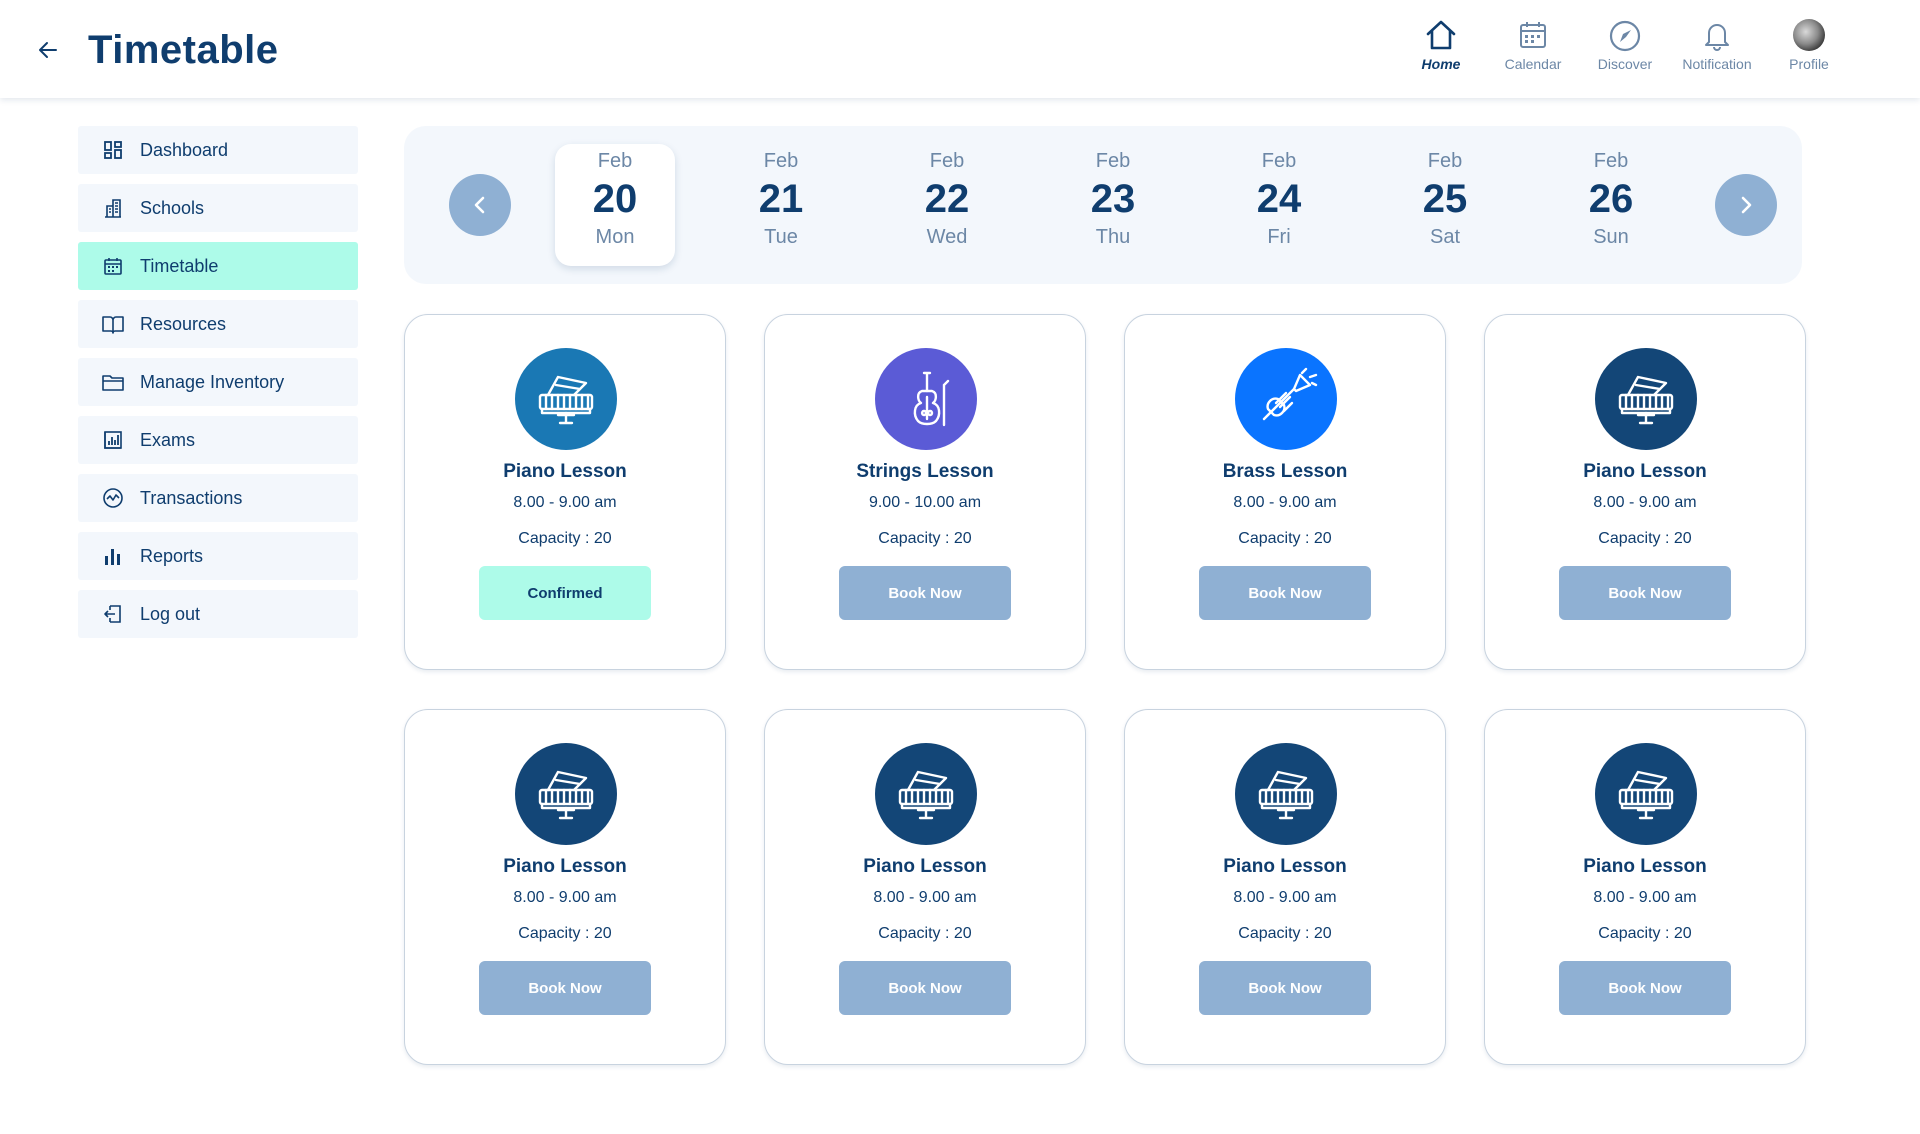 The width and height of the screenshot is (1920, 1134). I want to click on sidebar-item-schools: Schools, so click(218, 208).